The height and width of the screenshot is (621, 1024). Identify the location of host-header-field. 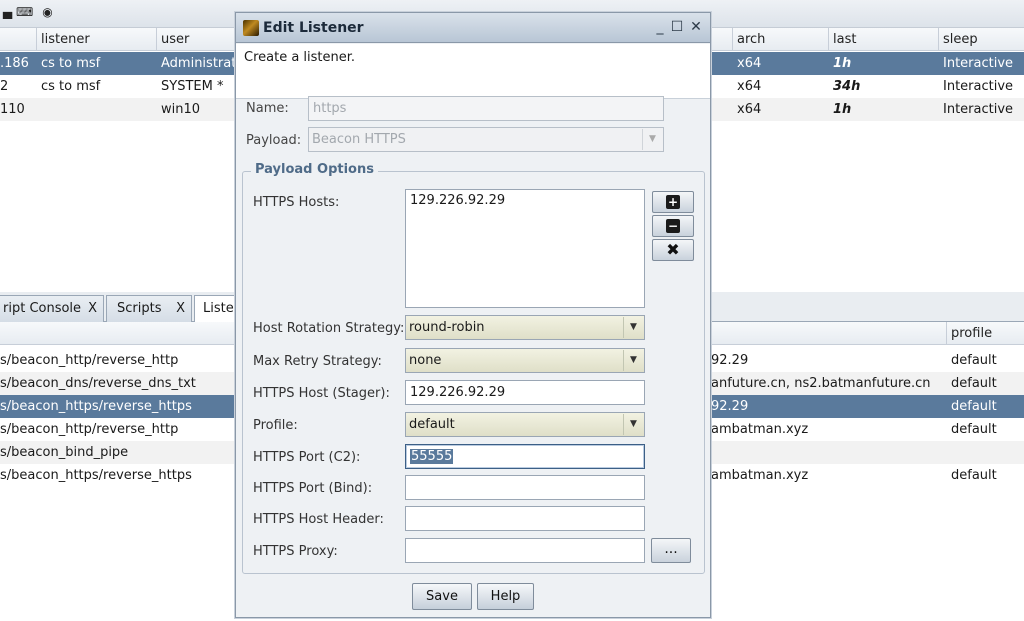
(525, 518).